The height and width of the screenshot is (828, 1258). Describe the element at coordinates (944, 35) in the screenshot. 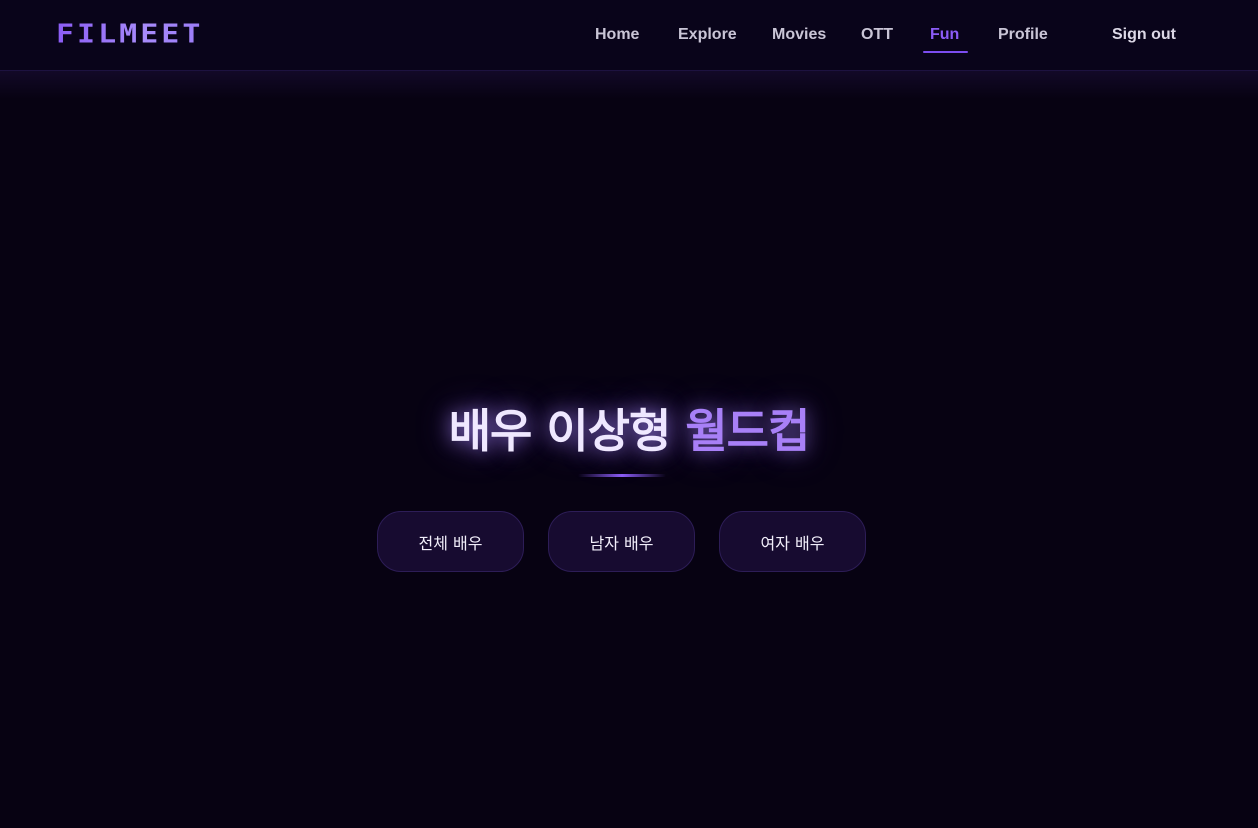

I see `nav-fun: Fun` at that location.